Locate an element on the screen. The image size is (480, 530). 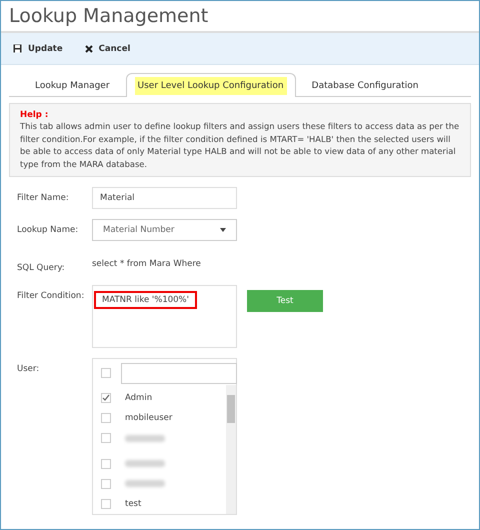
tab: User Level Lookup Configuration is located at coordinates (211, 85).